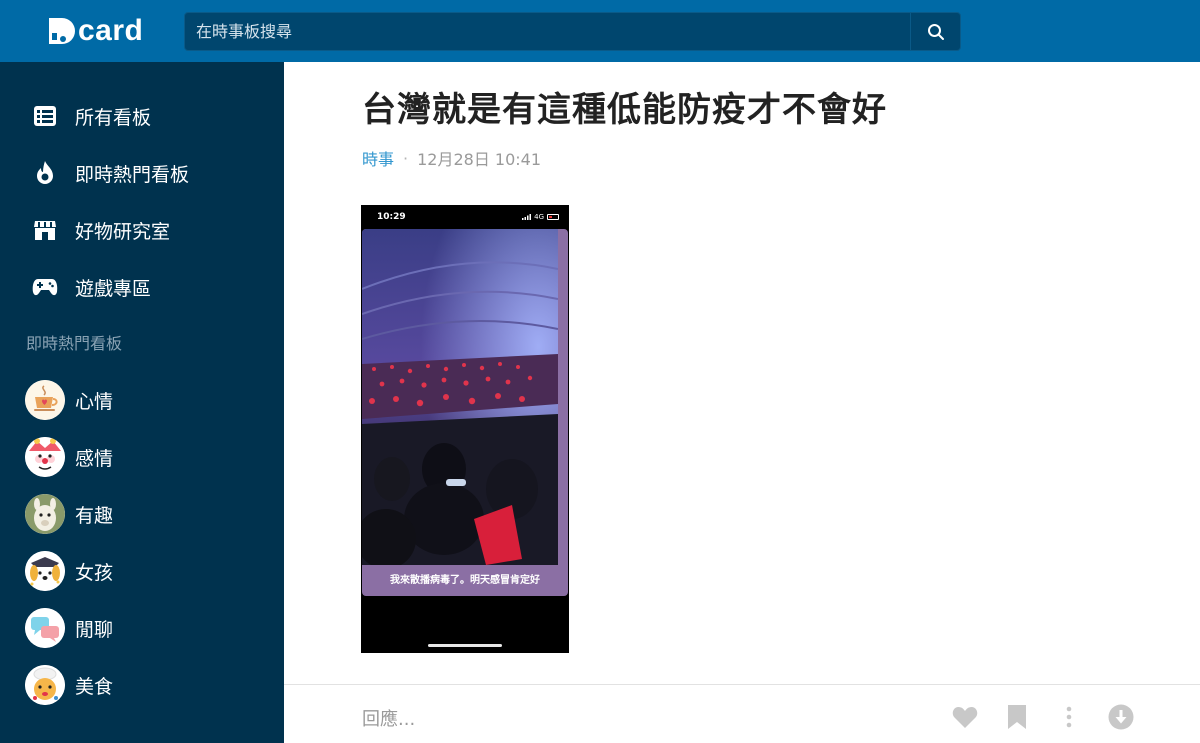 The image size is (1200, 743). I want to click on video-frame: 我來散播病毒了。明天感冒肯定好, so click(465, 412).